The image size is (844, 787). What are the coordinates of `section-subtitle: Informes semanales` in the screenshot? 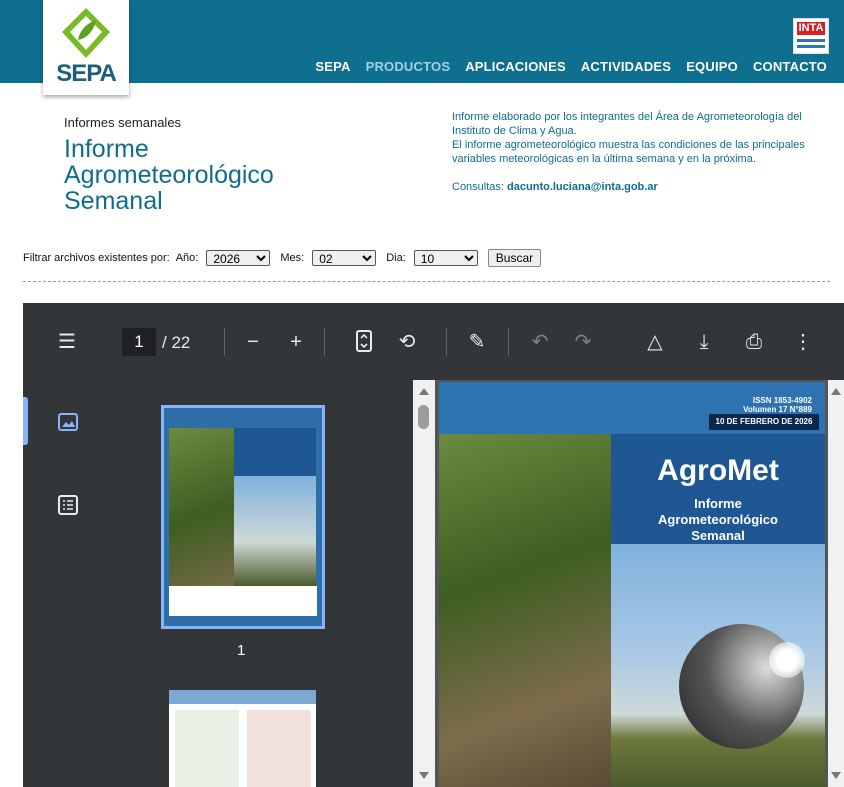 It's located at (123, 122).